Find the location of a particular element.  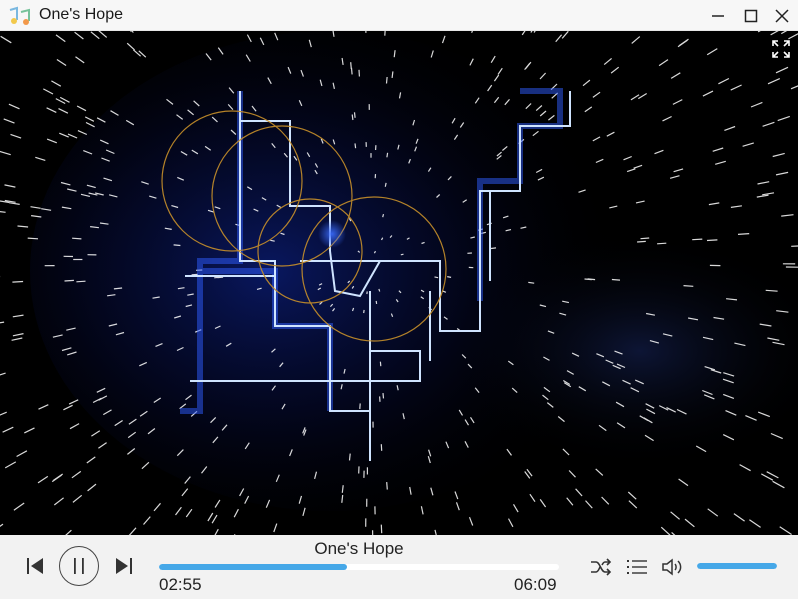

player-controls: One's Hope 02:55 06:09 is located at coordinates (399, 567).